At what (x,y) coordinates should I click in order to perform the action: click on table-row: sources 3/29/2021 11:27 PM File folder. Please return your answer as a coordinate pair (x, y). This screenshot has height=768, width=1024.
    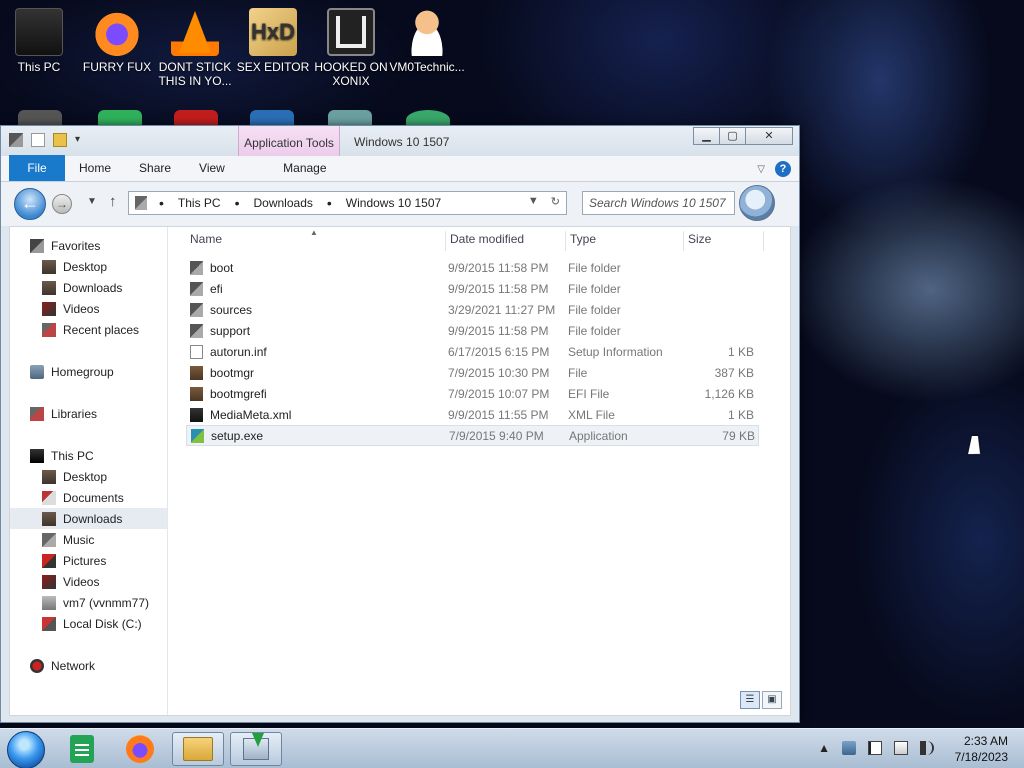
    Looking at the image, I should click on (472, 309).